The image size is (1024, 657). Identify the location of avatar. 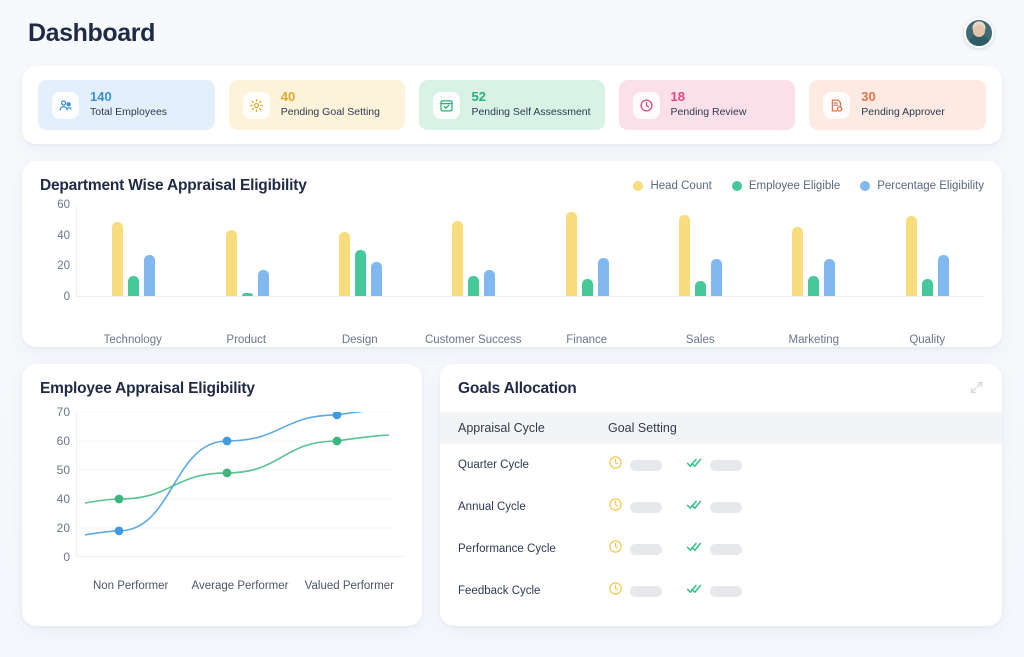
(979, 33).